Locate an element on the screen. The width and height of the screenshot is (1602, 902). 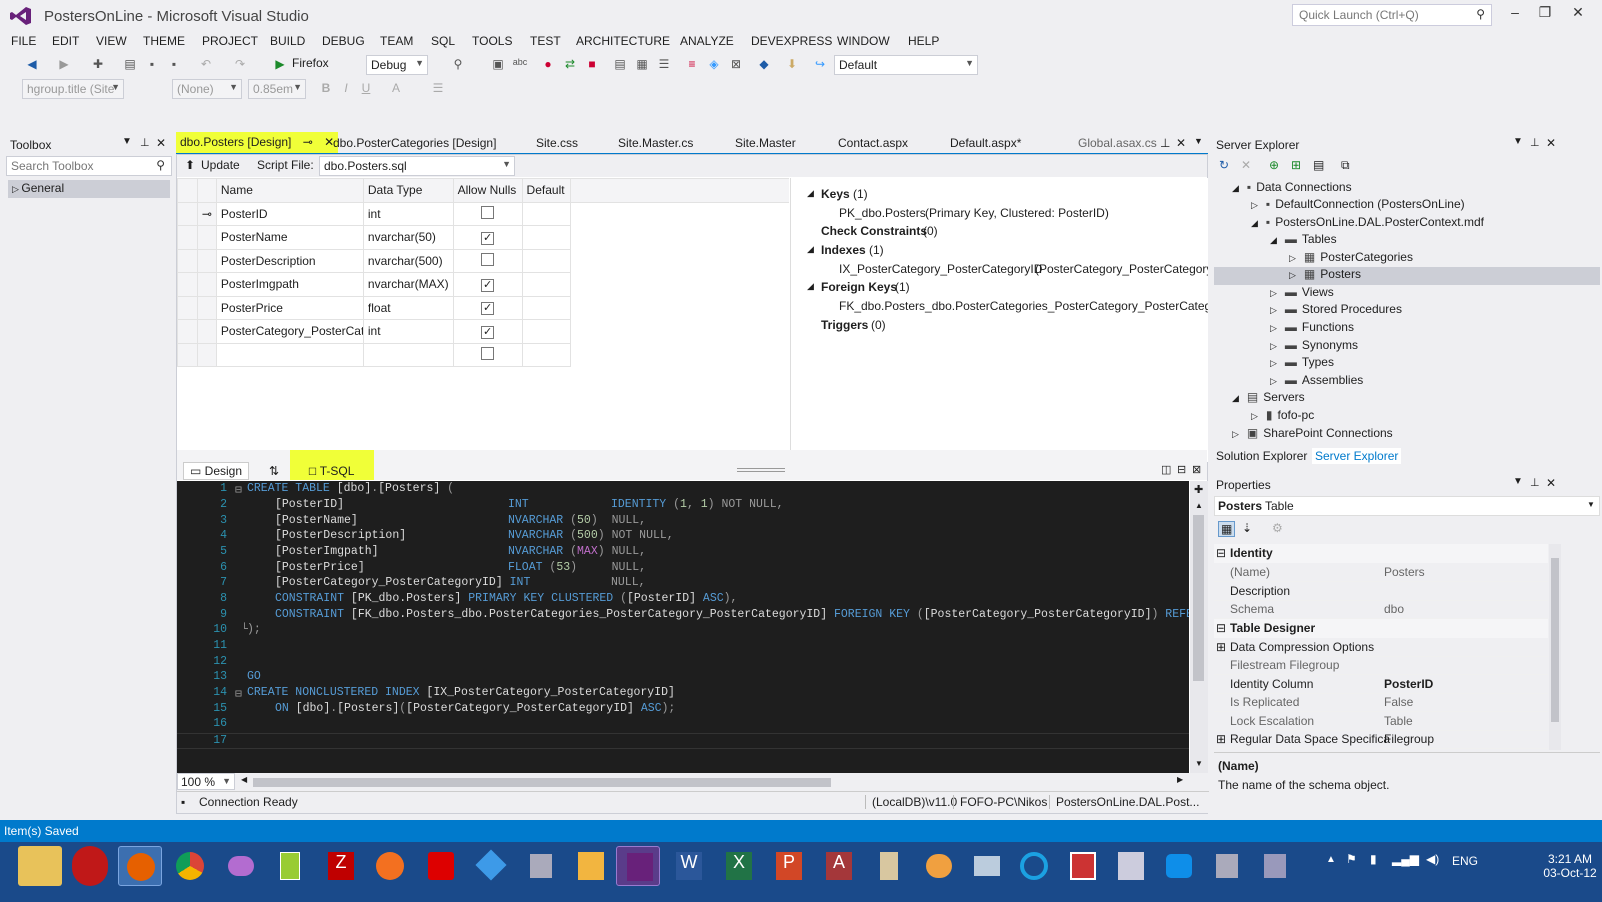
tab-server-explorer: Server Explorer is located at coordinates (1357, 456).